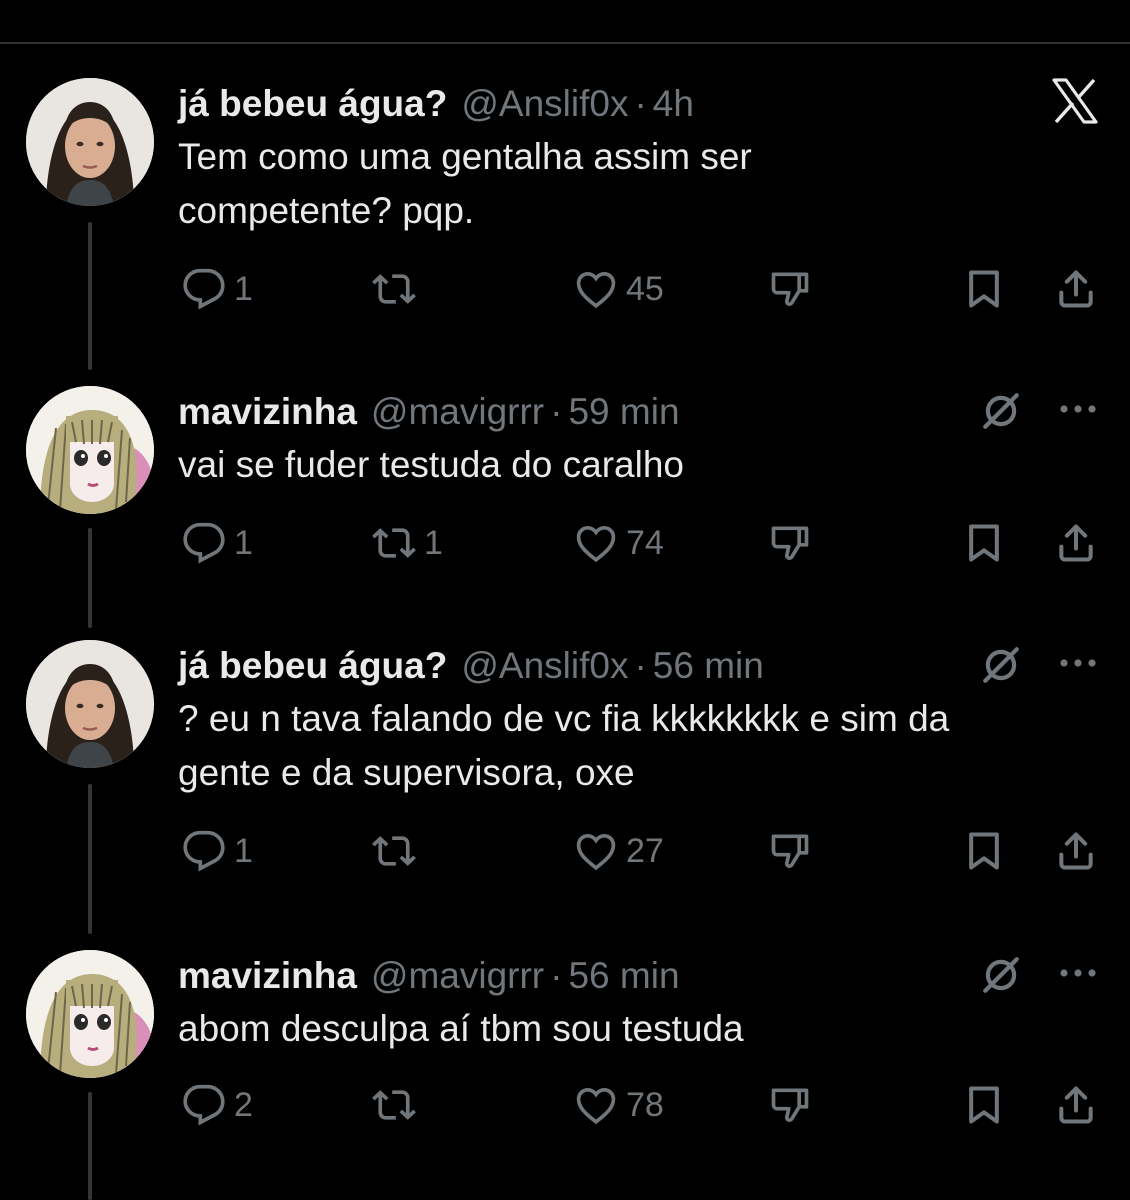 The image size is (1130, 1200). What do you see at coordinates (431, 464) in the screenshot?
I see `post-text-line: vai se fuder testuda do caralho` at bounding box center [431, 464].